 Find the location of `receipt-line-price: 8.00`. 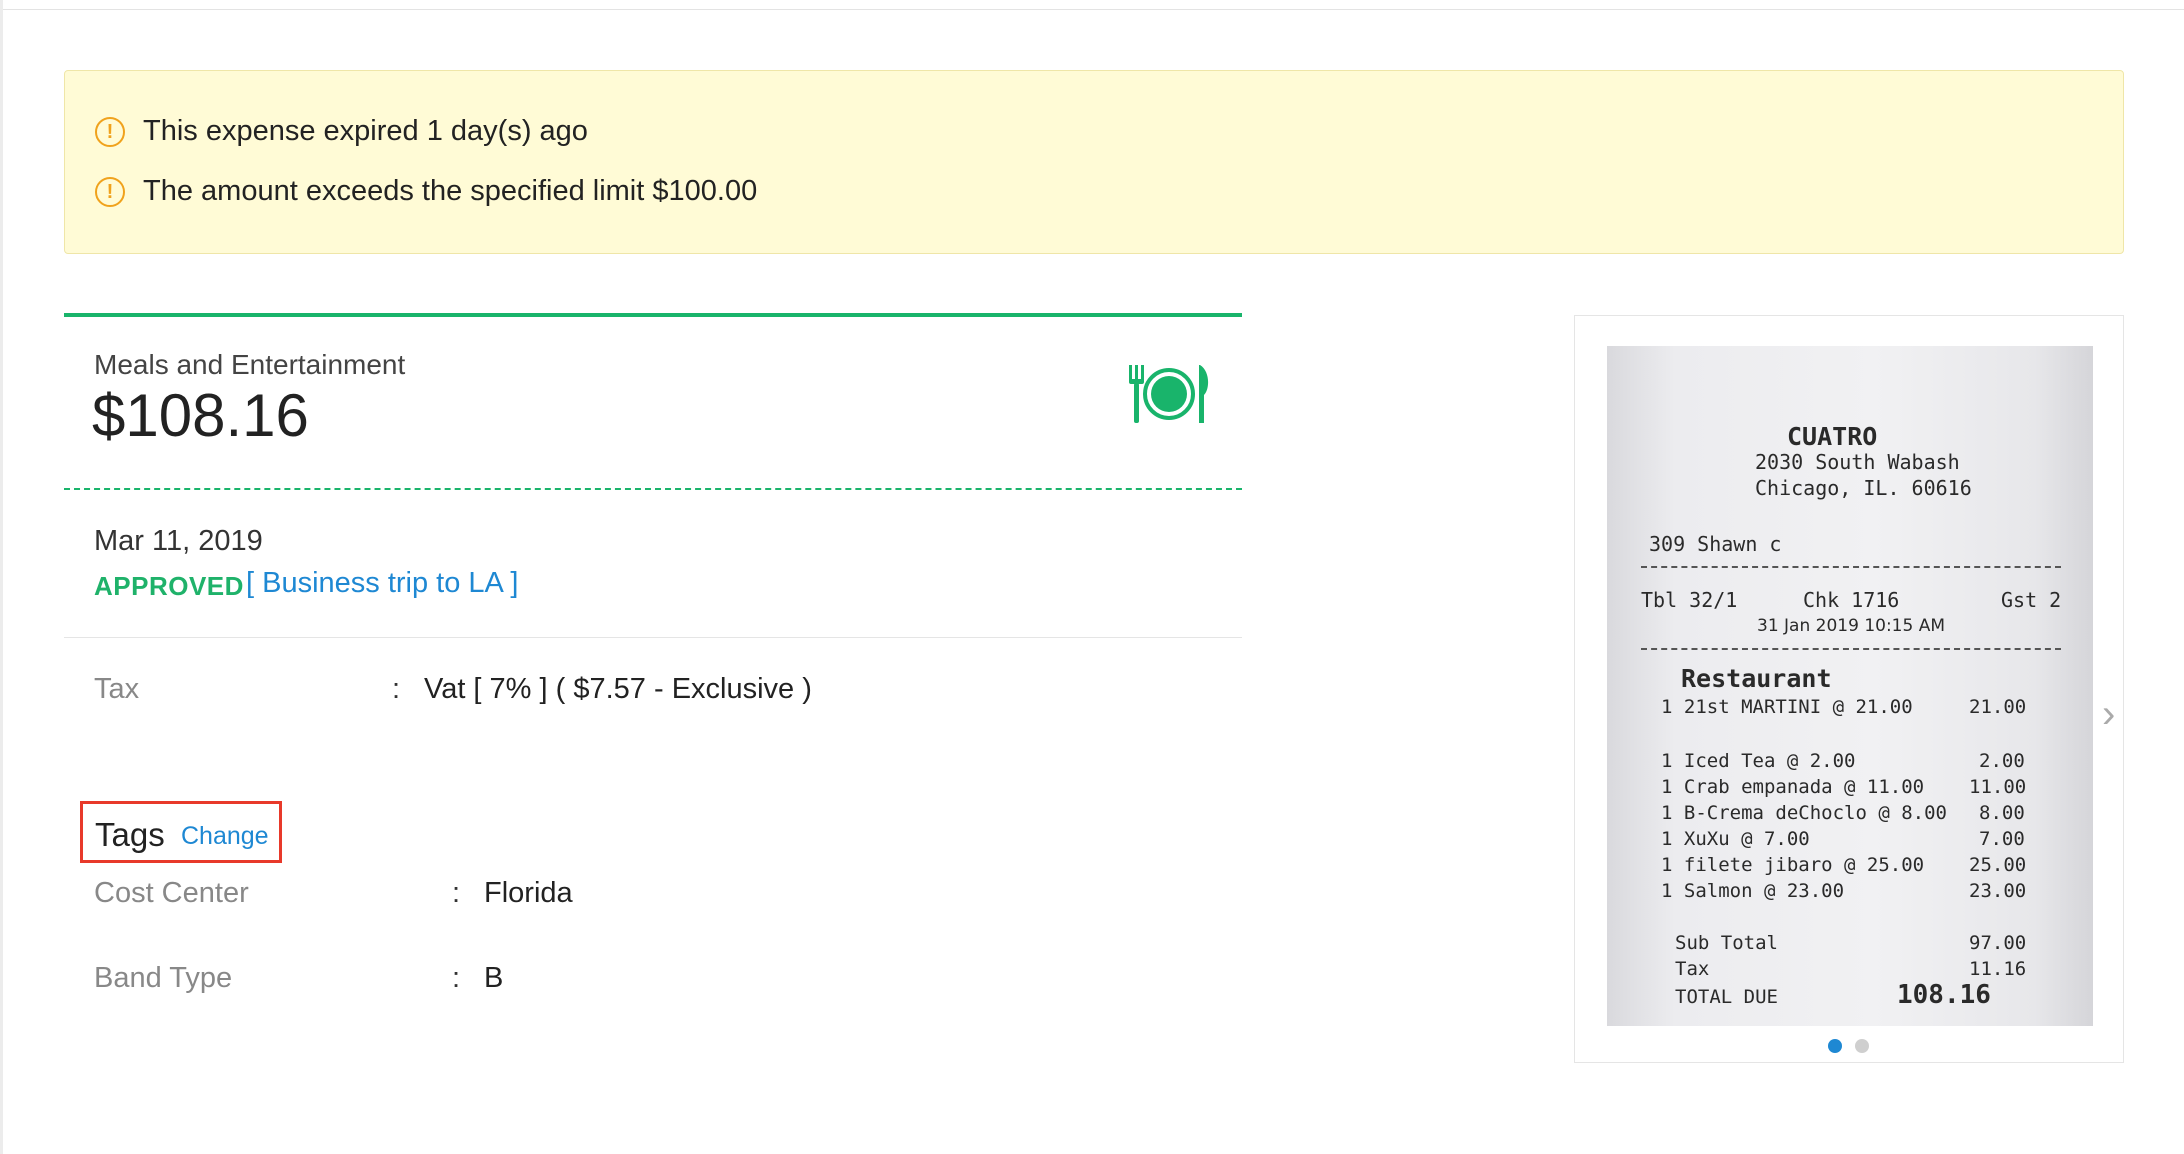

receipt-line-price: 8.00 is located at coordinates (2002, 813).